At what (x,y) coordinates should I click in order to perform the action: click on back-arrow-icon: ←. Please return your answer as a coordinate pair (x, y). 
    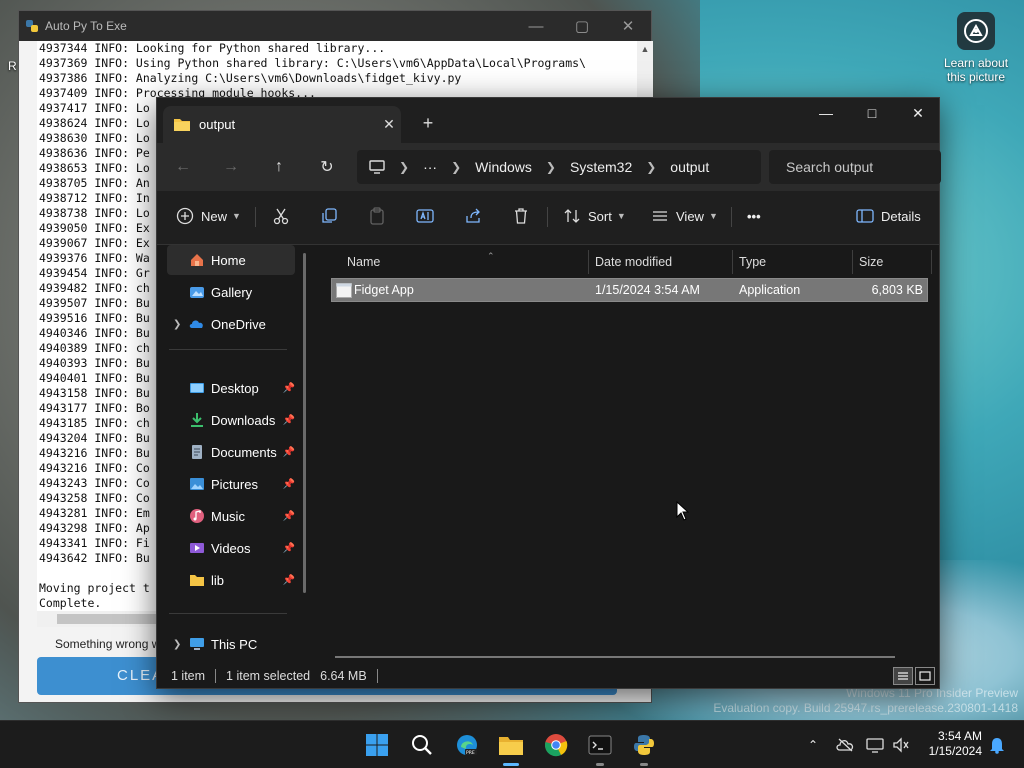
    Looking at the image, I should click on (183, 167).